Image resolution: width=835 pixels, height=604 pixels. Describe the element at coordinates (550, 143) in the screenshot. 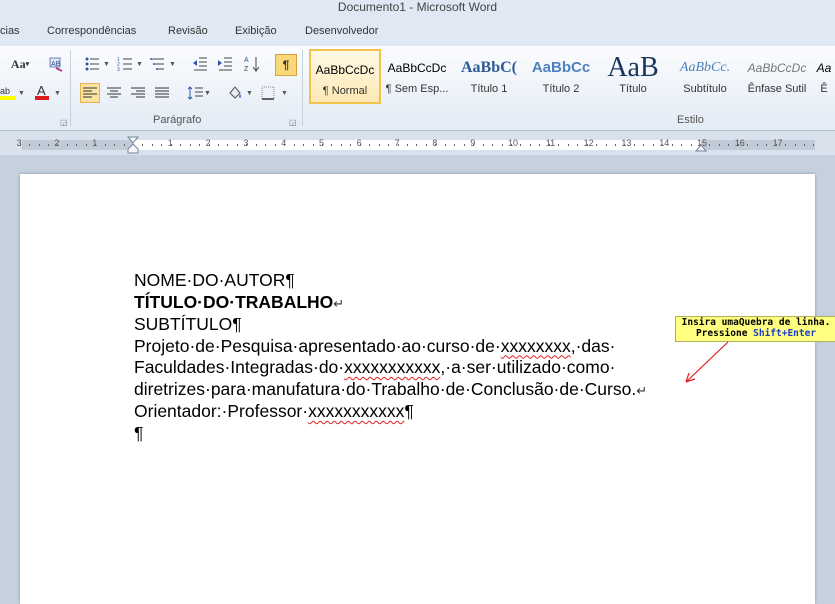

I see `ruler-number: 11` at that location.